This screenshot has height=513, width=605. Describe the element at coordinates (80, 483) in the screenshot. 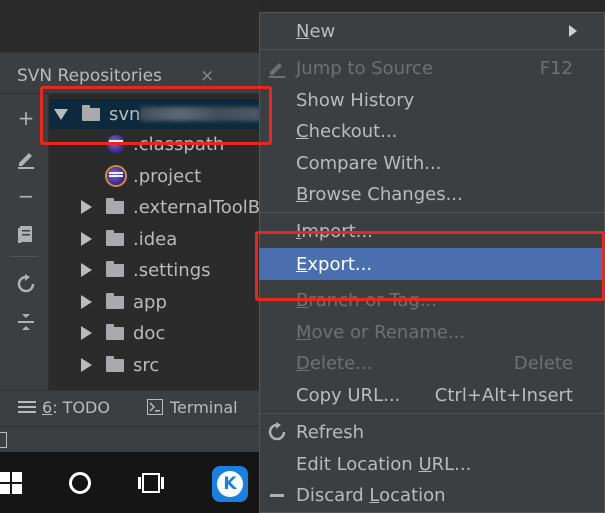

I see `search-circle-icon` at that location.